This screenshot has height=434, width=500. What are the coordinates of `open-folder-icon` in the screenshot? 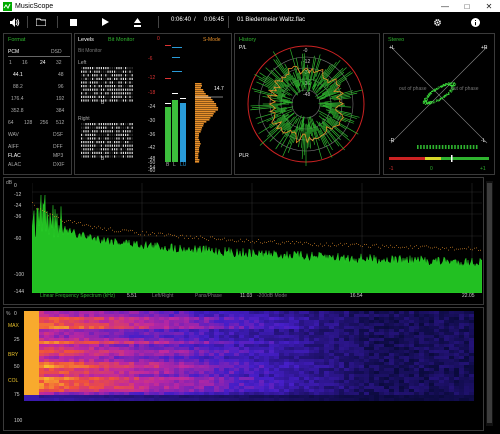 It's located at (41, 22).